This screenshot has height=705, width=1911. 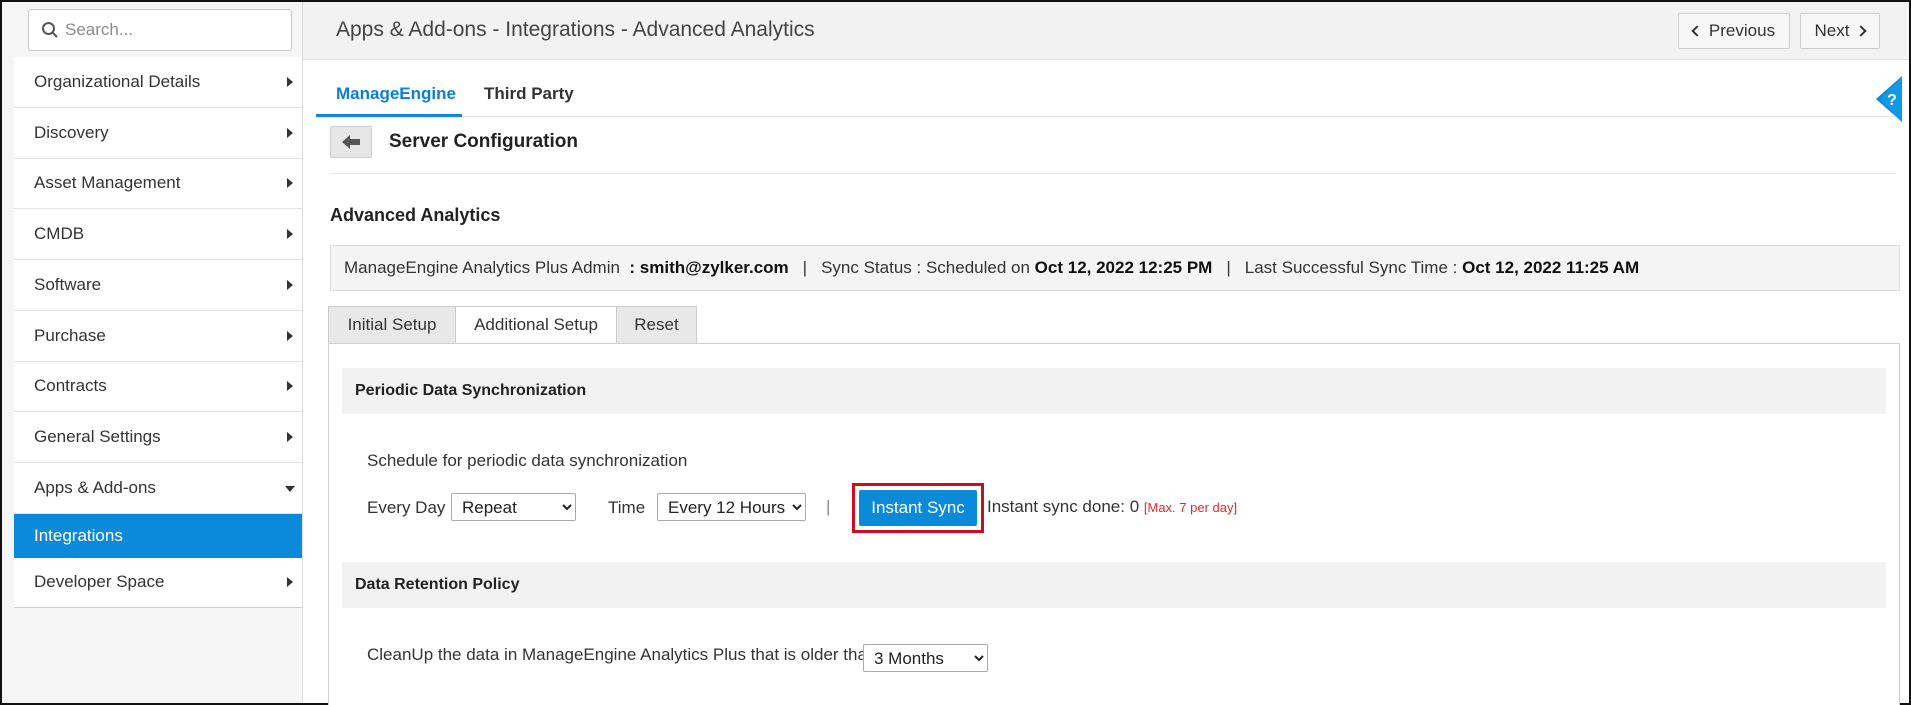 I want to click on sidebar-item-general-settings: General Settings, so click(x=158, y=437).